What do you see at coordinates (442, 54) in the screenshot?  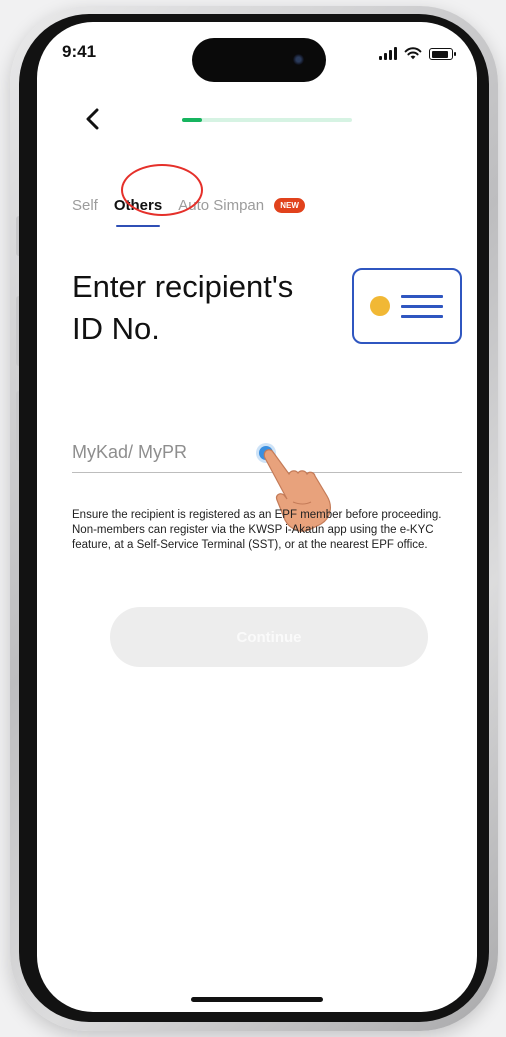 I see `battery-icon` at bounding box center [442, 54].